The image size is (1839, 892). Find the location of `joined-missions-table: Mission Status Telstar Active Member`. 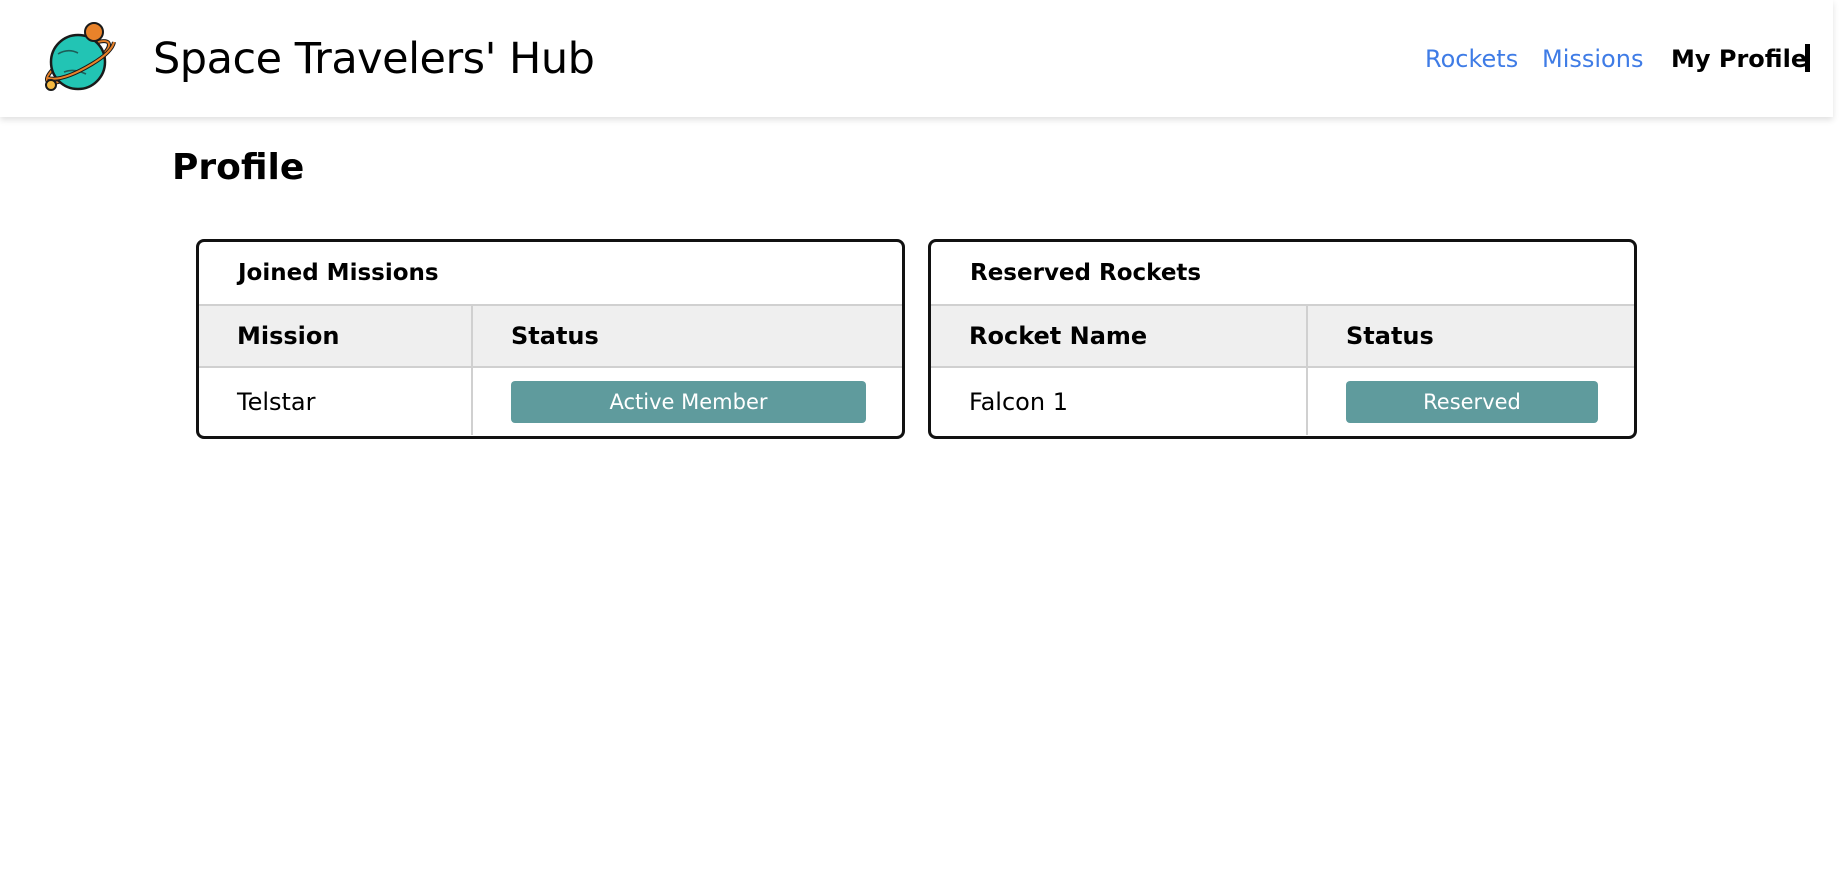

joined-missions-table: Mission Status Telstar Active Member is located at coordinates (550, 369).